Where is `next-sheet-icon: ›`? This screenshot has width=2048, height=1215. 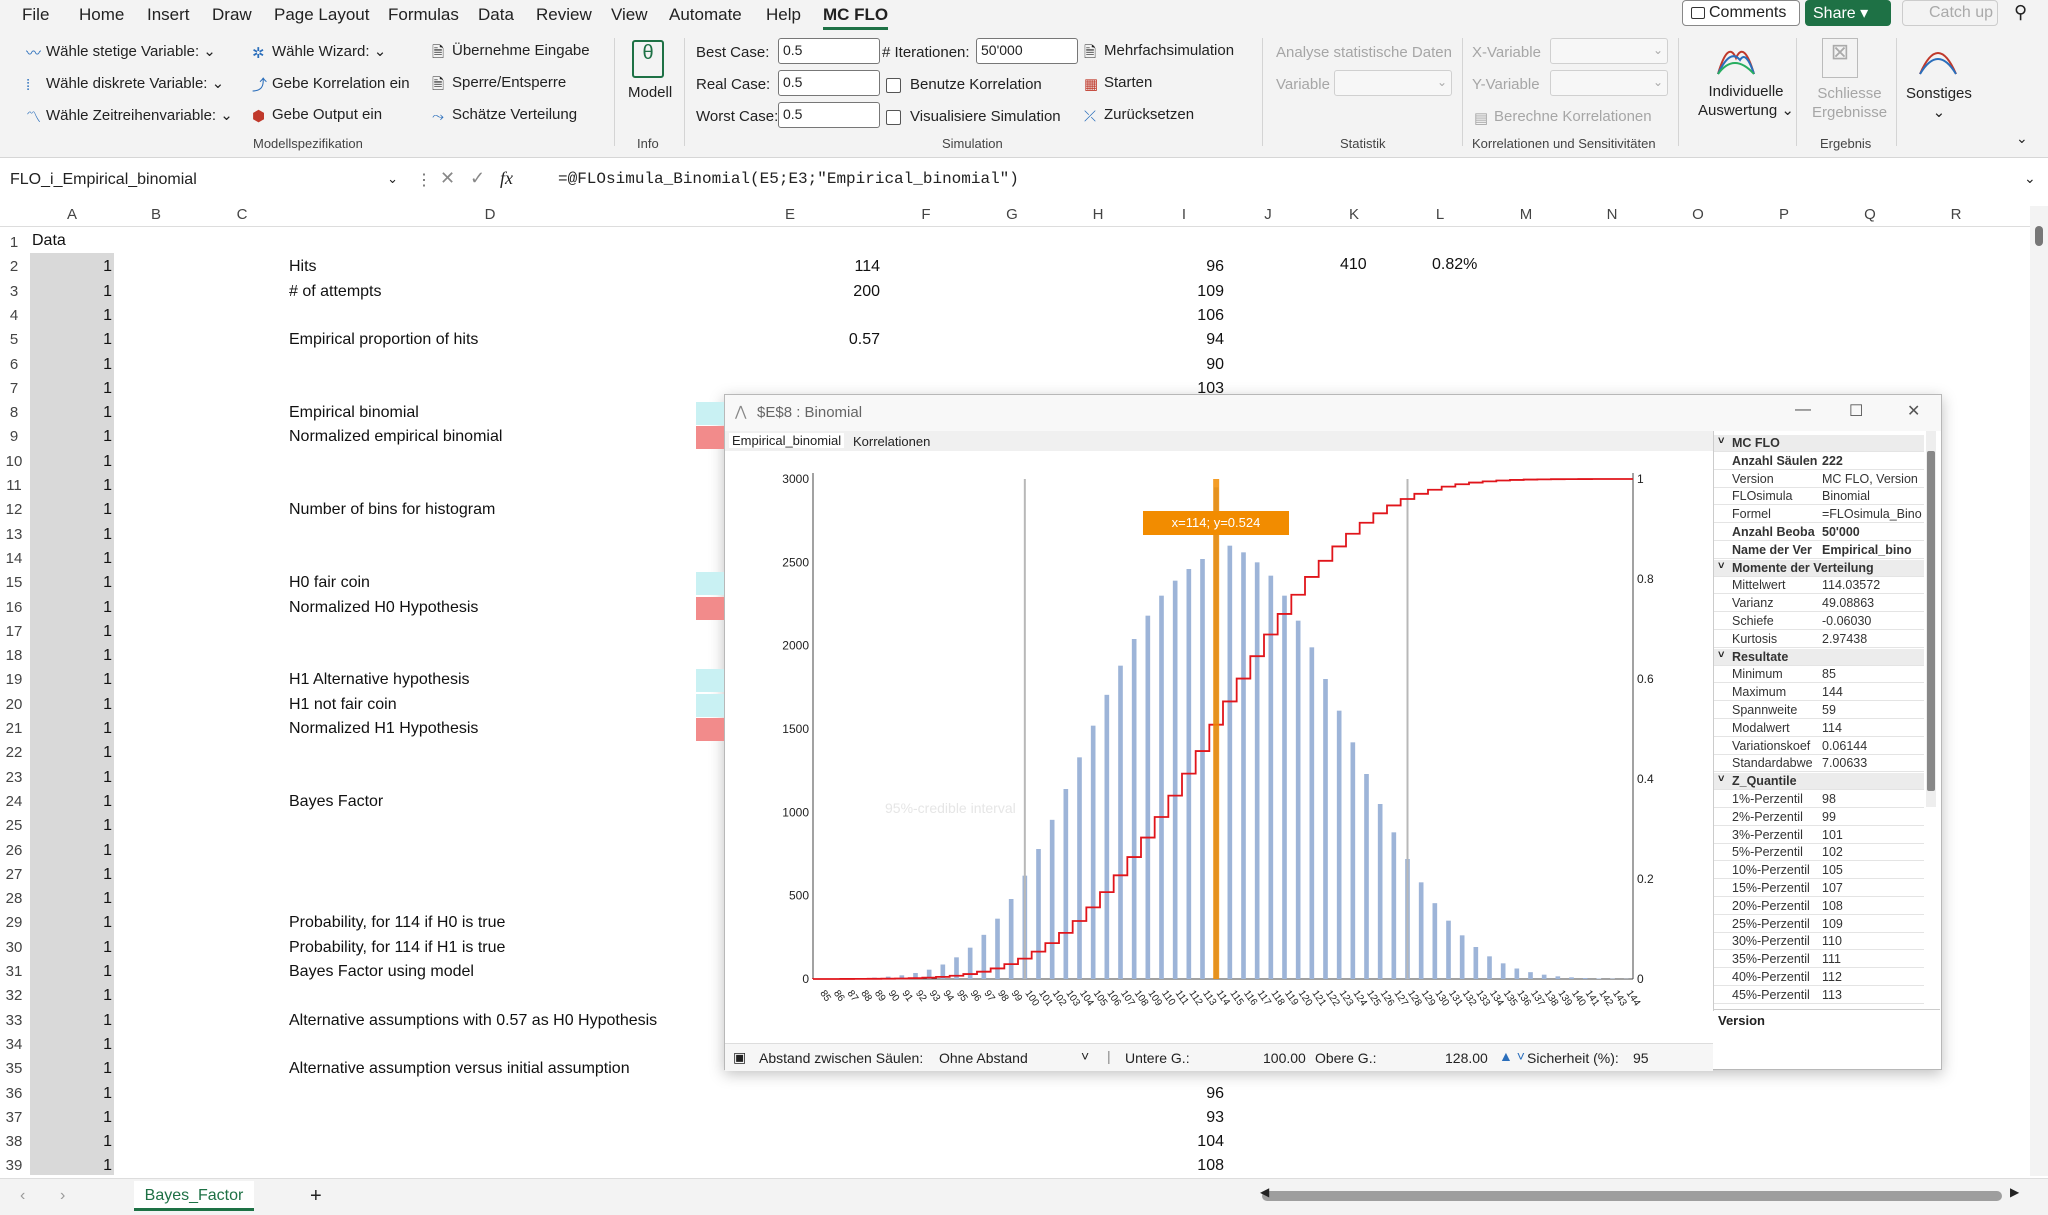 next-sheet-icon: › is located at coordinates (62, 1196).